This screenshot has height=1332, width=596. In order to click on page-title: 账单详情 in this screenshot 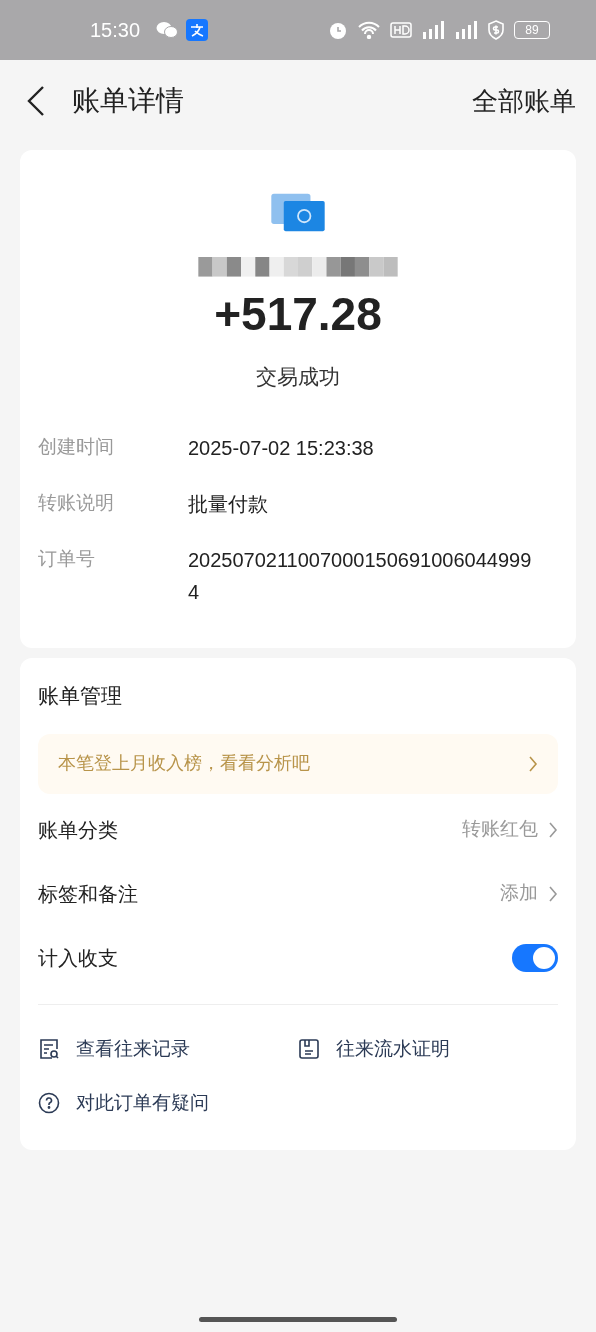, I will do `click(128, 101)`.